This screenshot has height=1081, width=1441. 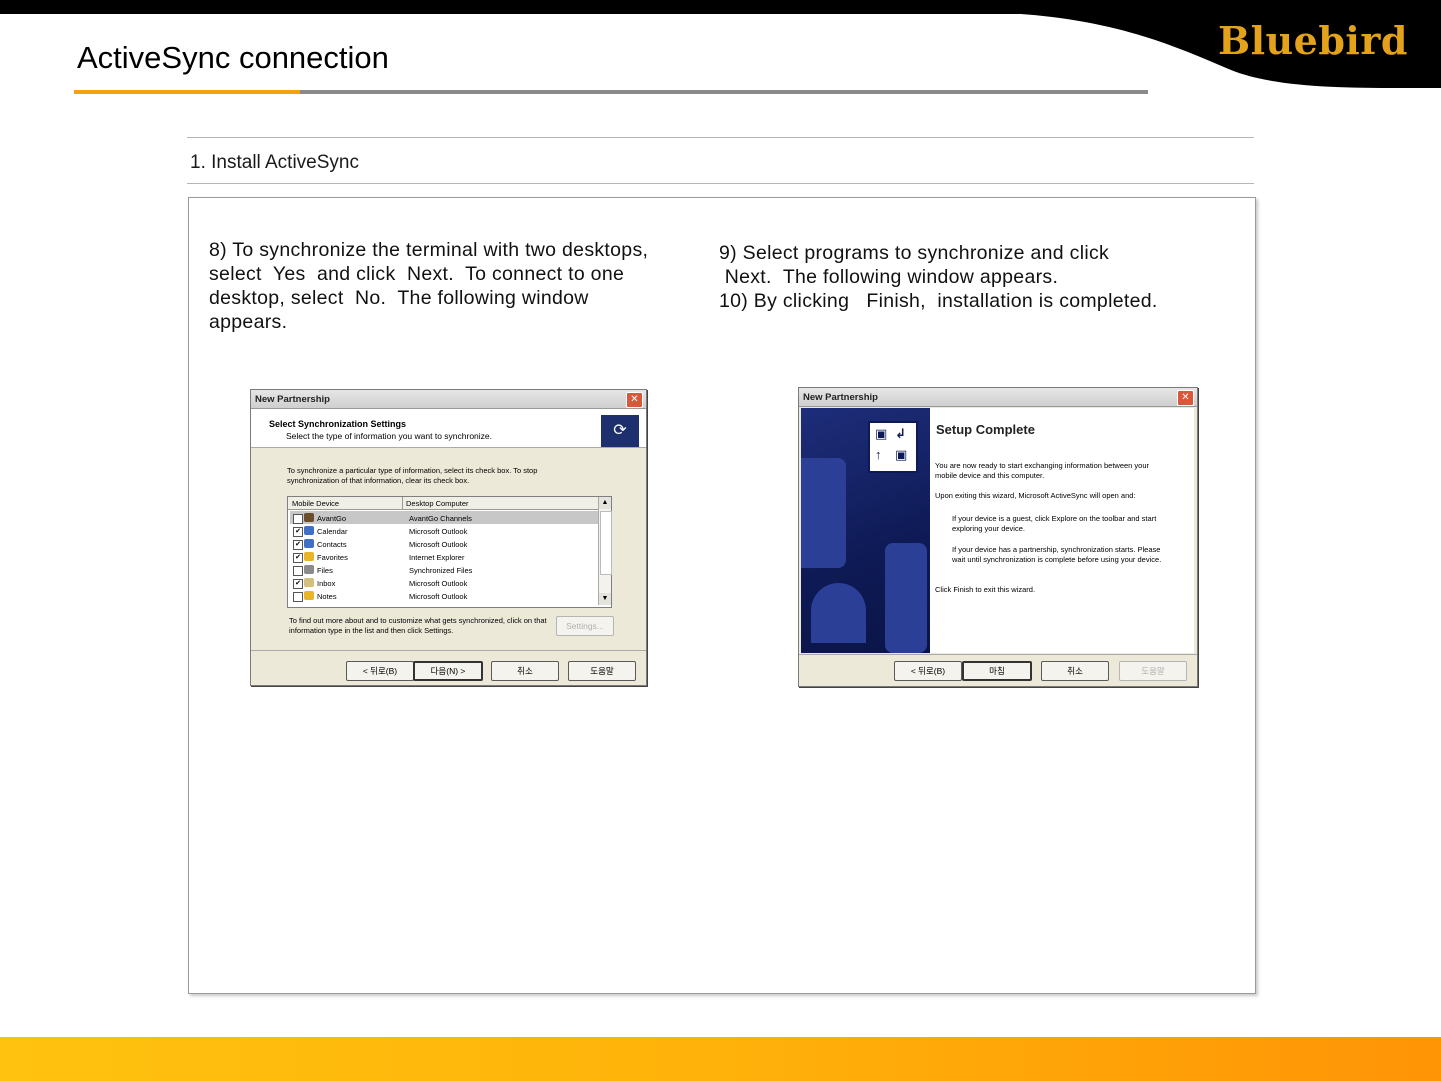 I want to click on column-mobile-device: Mobile Device, so click(x=315, y=503).